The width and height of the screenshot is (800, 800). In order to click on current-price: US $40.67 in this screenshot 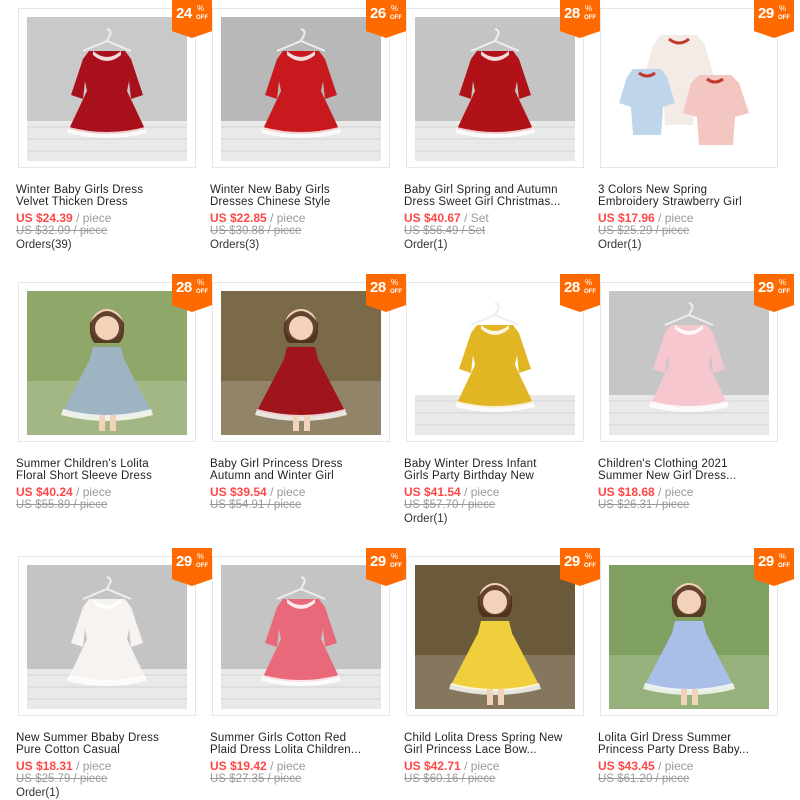, I will do `click(432, 218)`.